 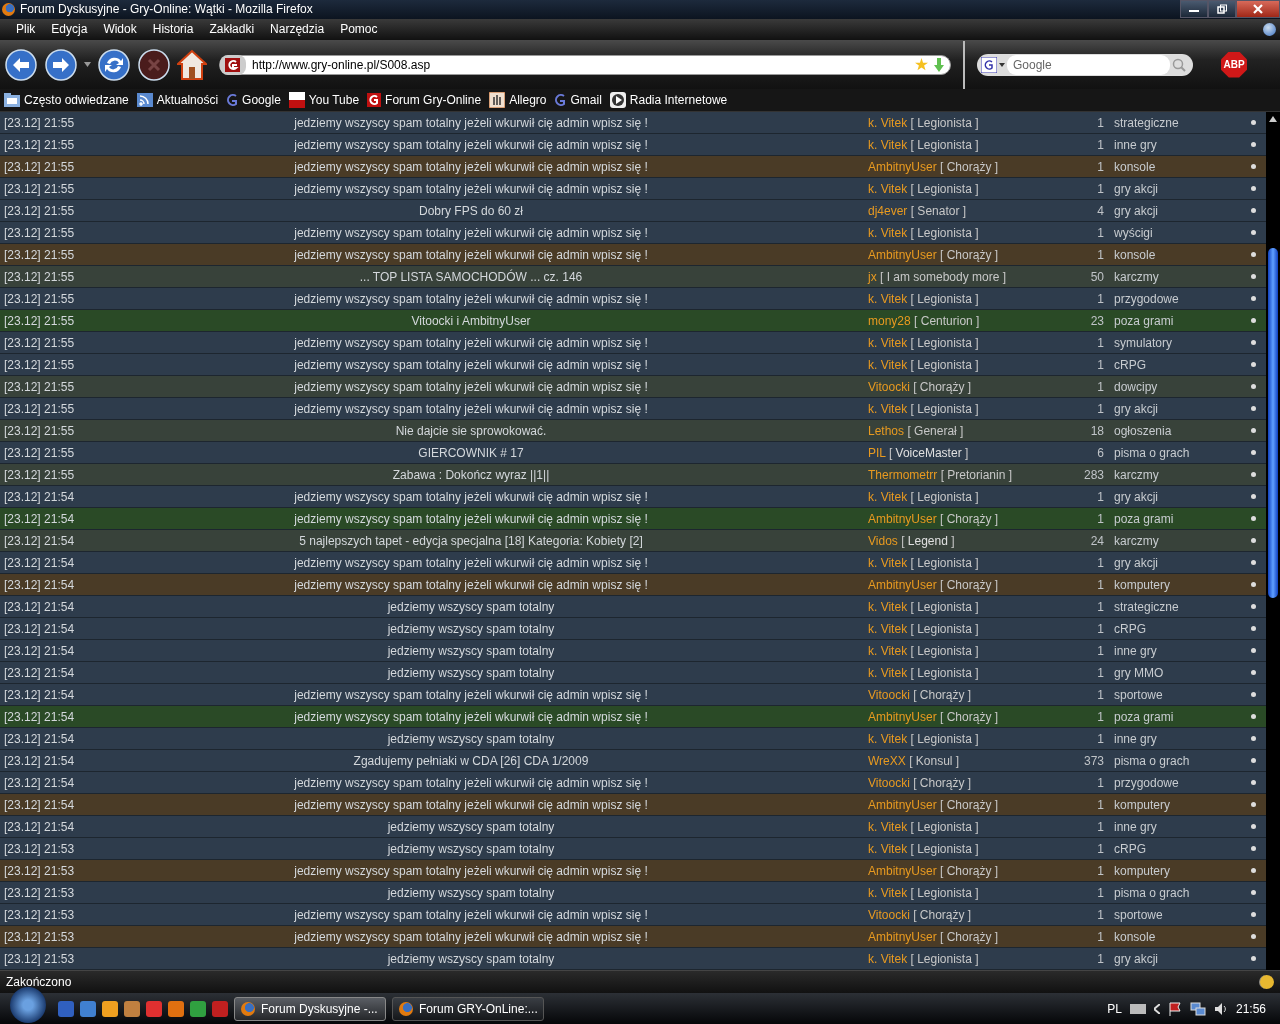 I want to click on menu-item: Plik, so click(x=26, y=29).